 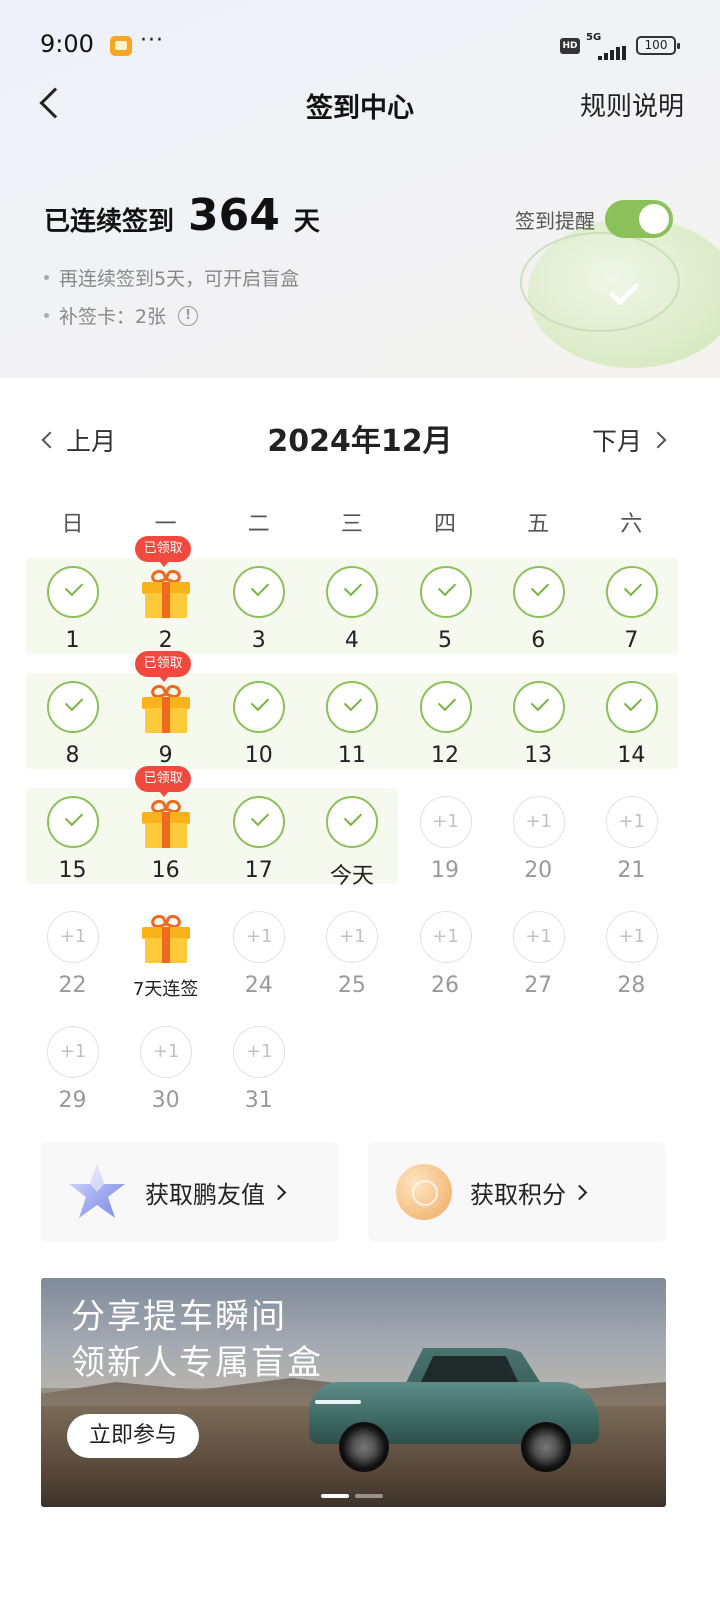 I want to click on coin-icon, so click(x=424, y=1192).